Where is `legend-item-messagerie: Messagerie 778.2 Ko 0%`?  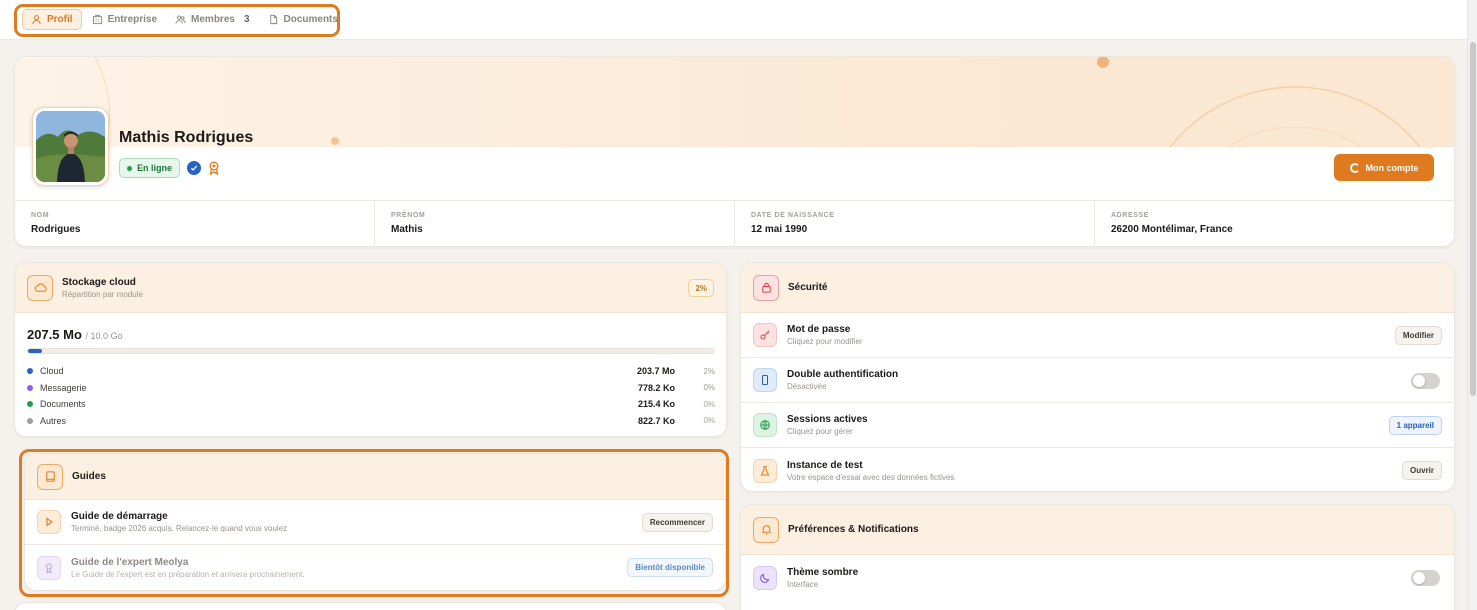
legend-item-messagerie: Messagerie 778.2 Ko 0% is located at coordinates (371, 388).